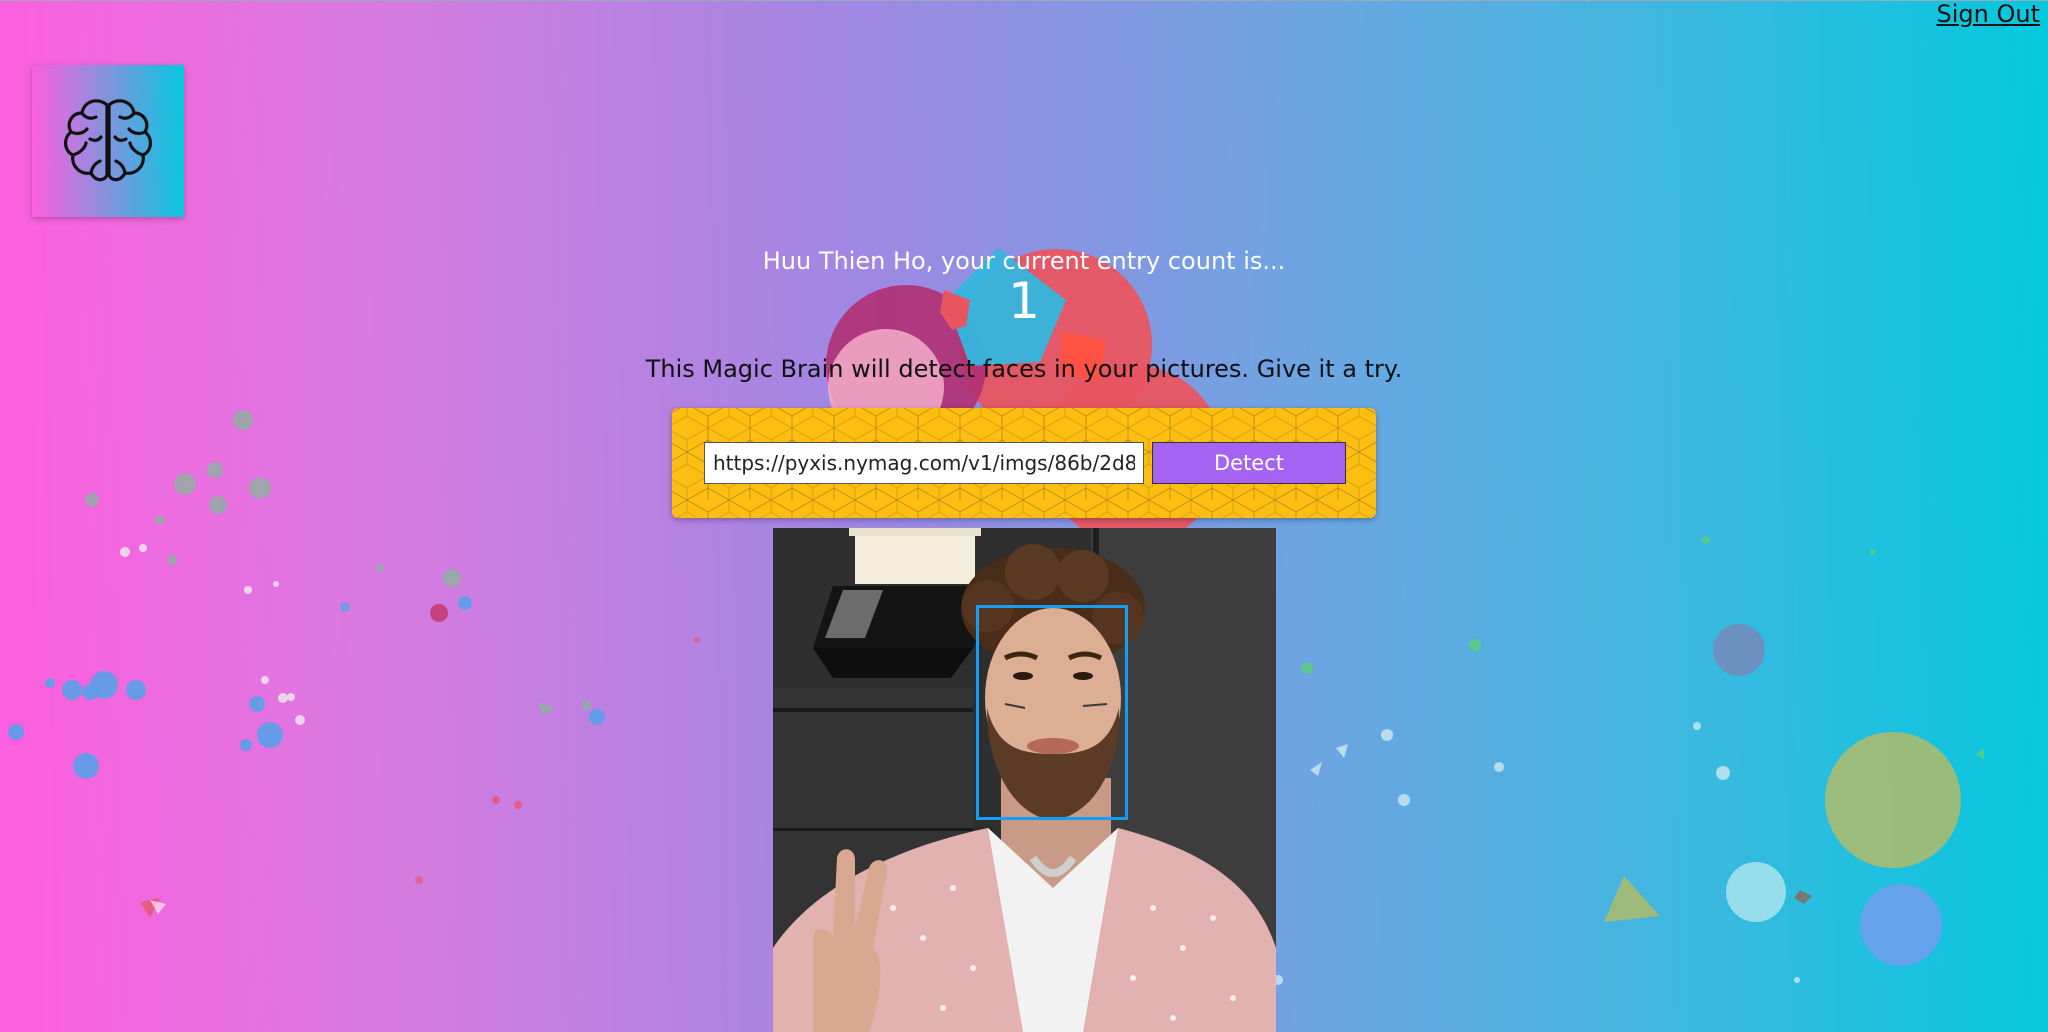 This screenshot has height=1032, width=2048. Describe the element at coordinates (1249, 463) in the screenshot. I see `detect-button: Detect` at that location.